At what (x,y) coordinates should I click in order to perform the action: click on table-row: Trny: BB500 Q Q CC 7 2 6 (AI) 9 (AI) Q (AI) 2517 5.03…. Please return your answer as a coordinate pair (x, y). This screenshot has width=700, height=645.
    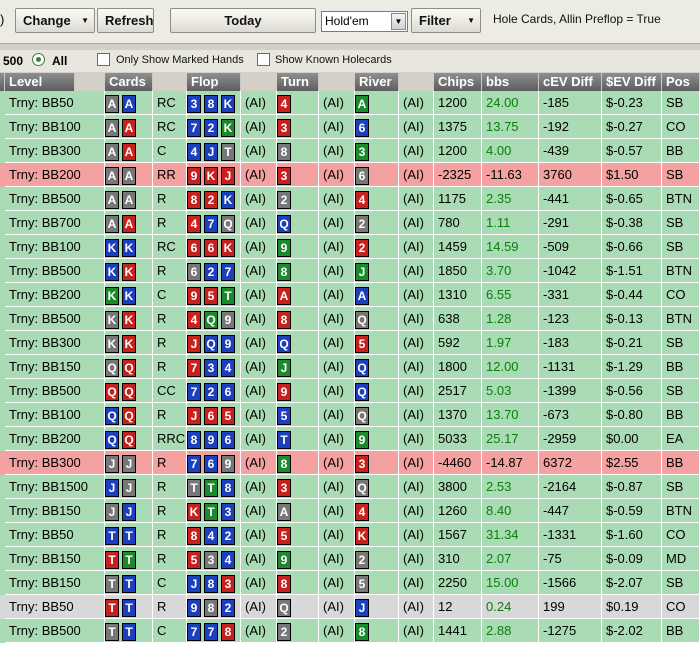
    Looking at the image, I should click on (350, 391).